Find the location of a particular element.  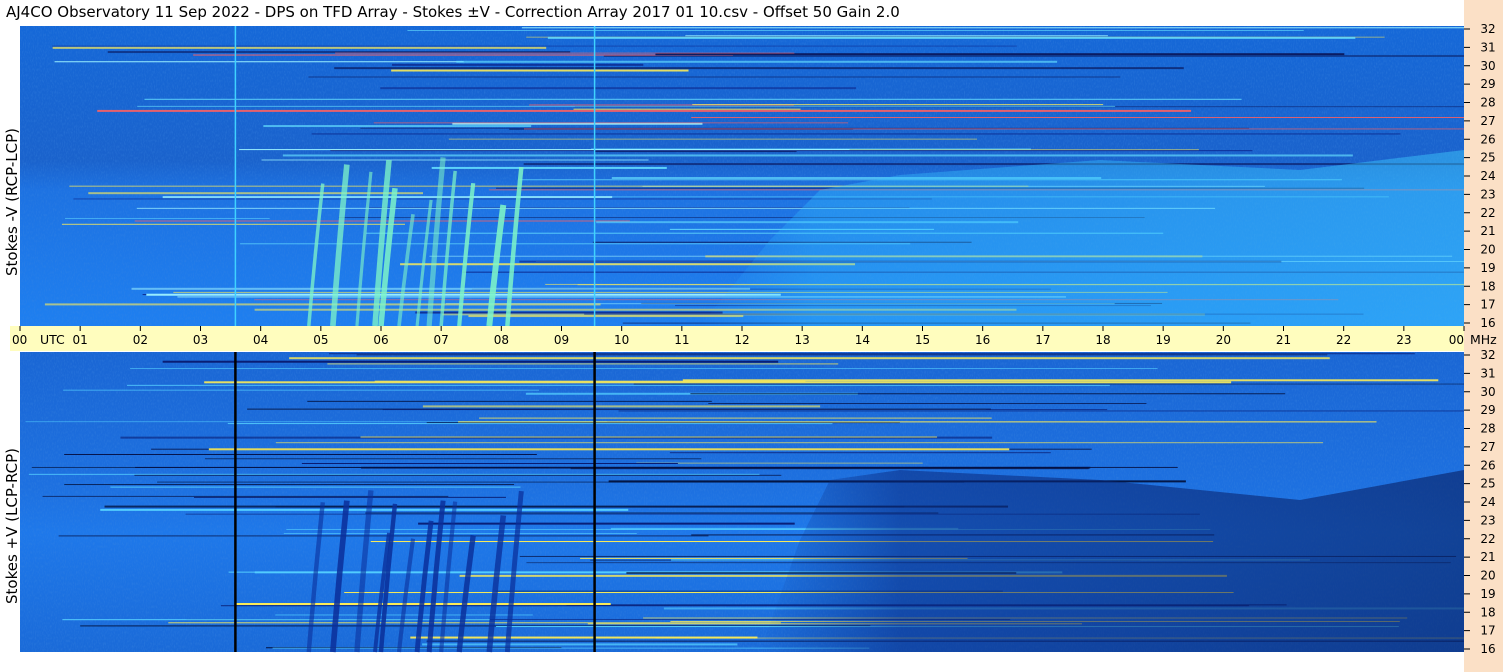

y-tick-label: 22 is located at coordinates (1487, 213).